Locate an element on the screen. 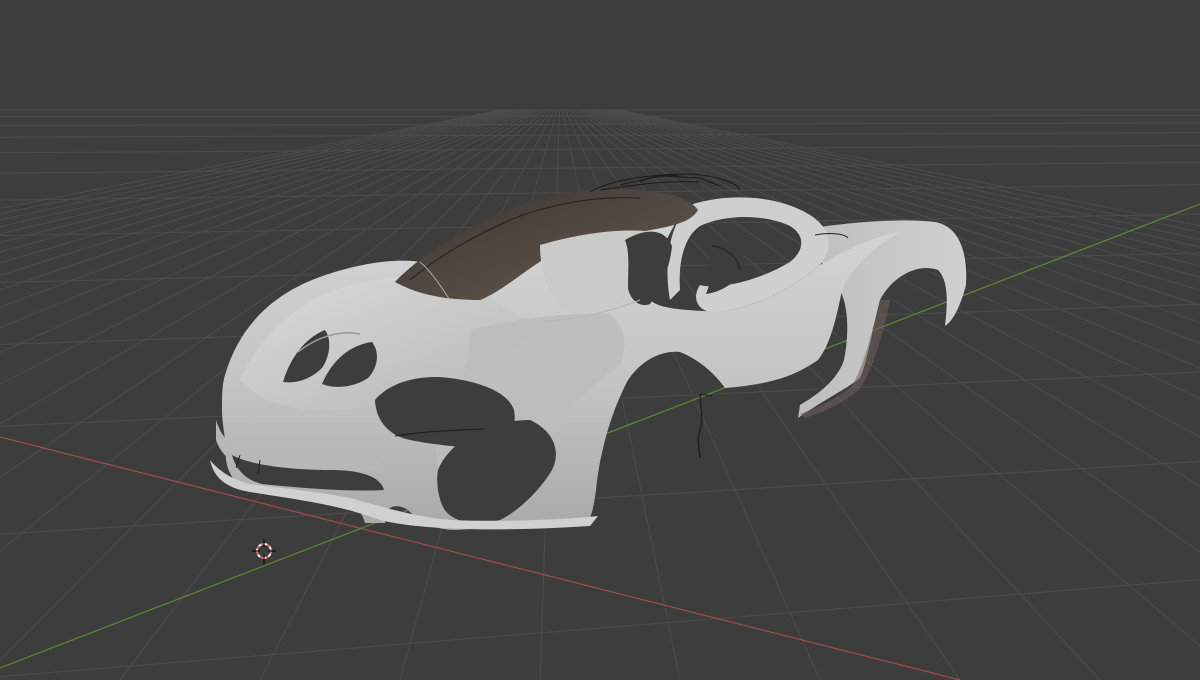 The width and height of the screenshot is (1200, 680). 3d-cursor-icon is located at coordinates (264, 552).